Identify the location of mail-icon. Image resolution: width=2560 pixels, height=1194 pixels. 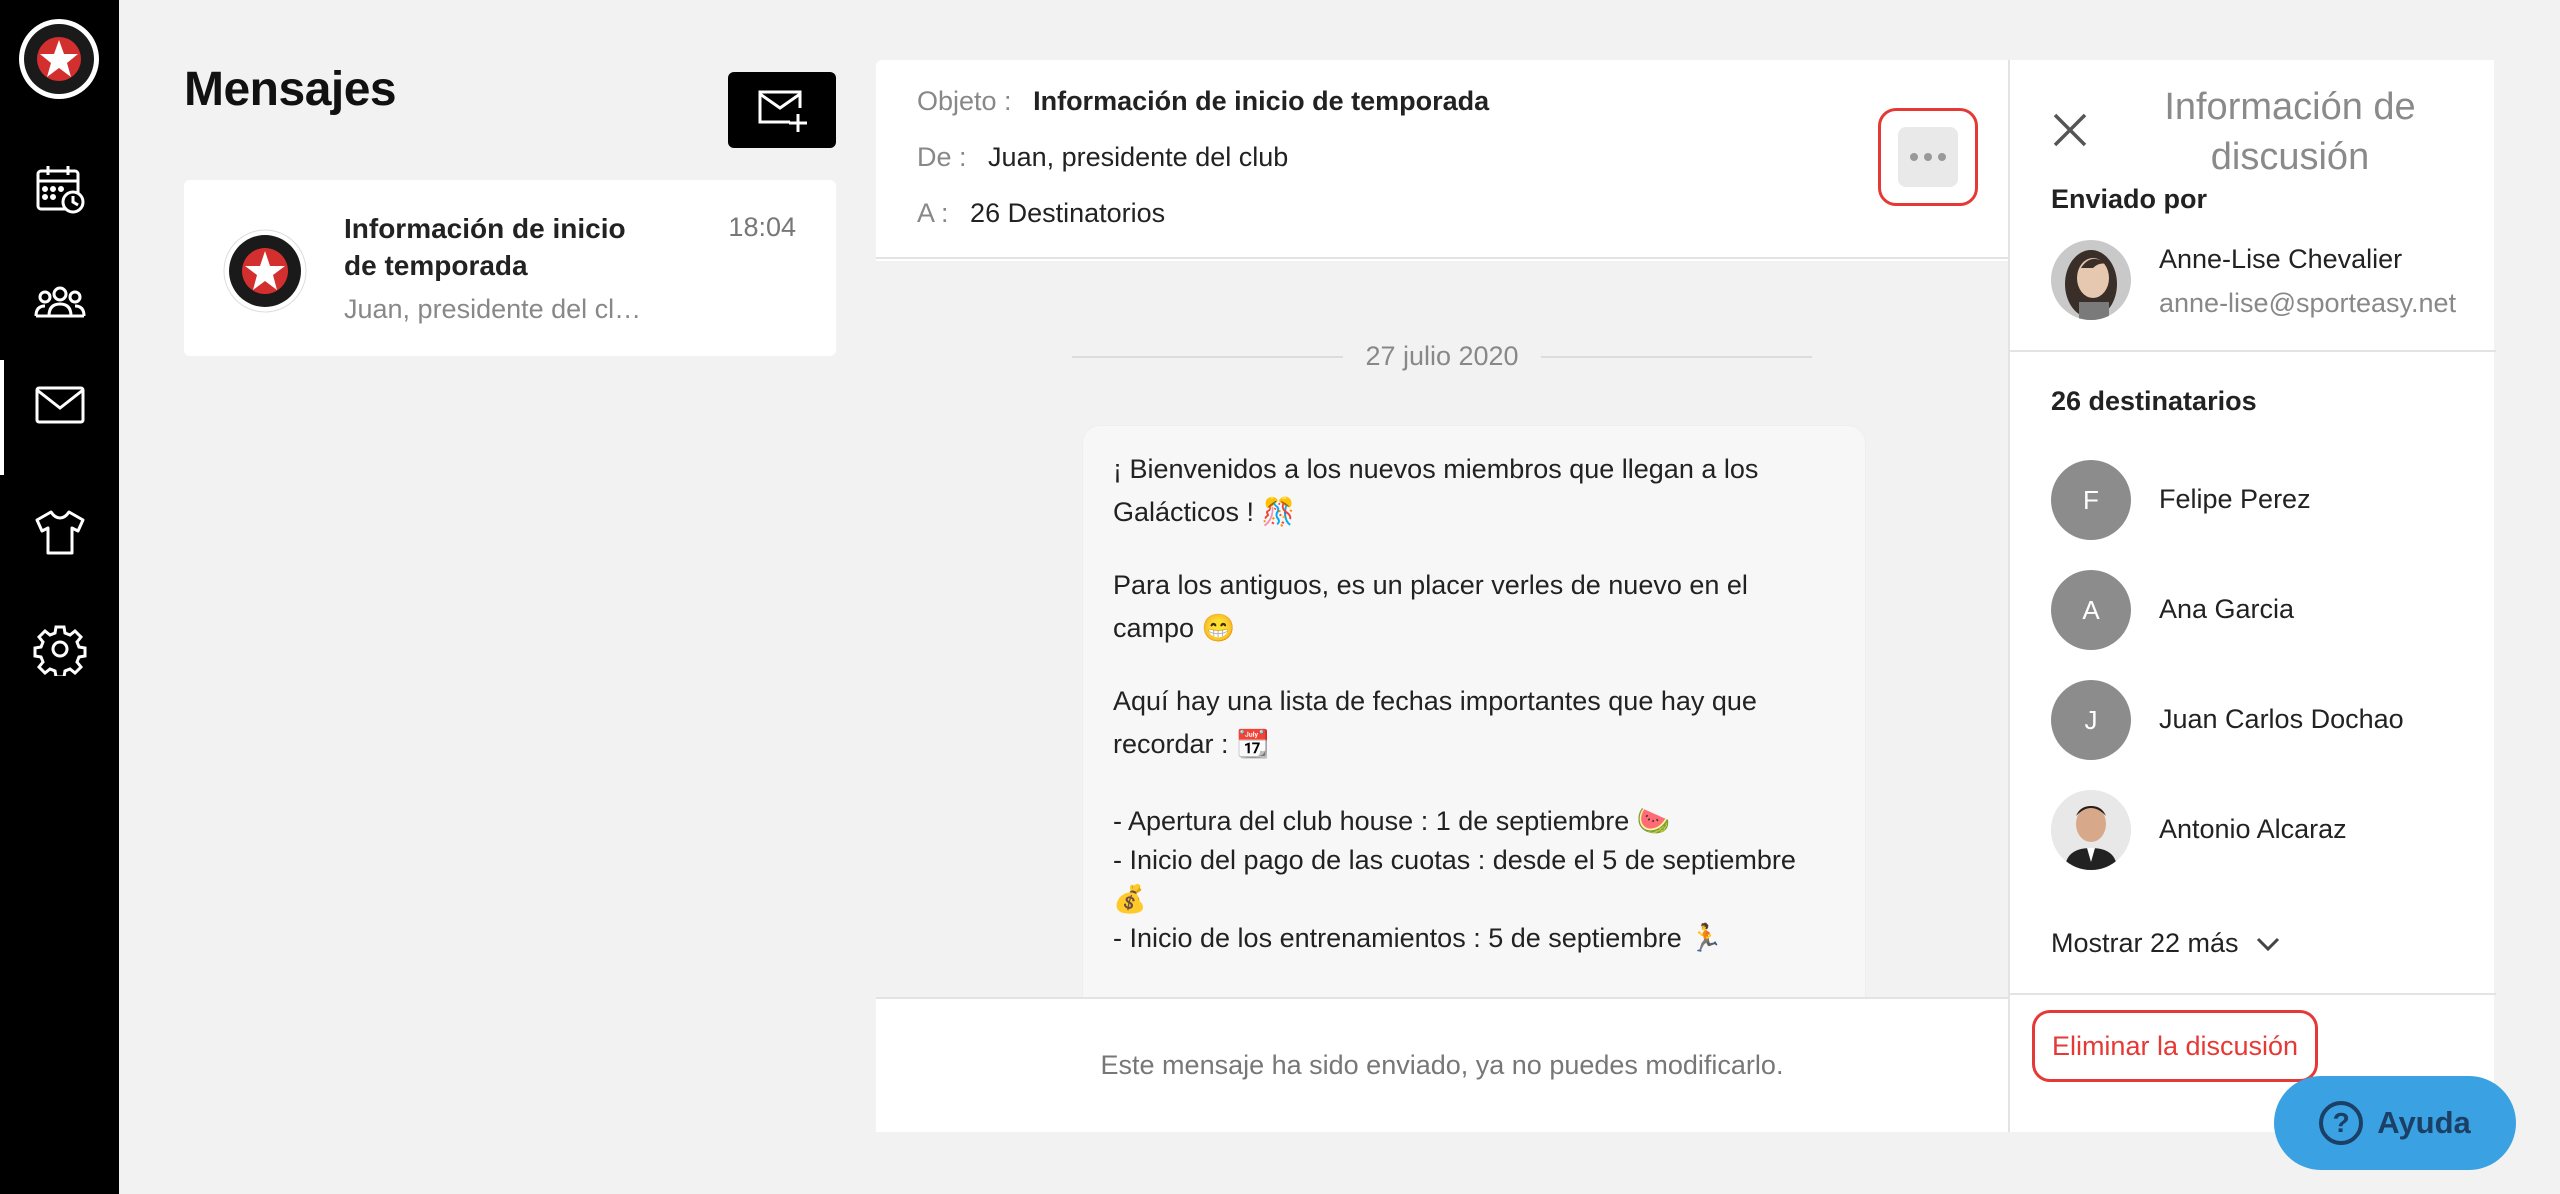
(59, 405).